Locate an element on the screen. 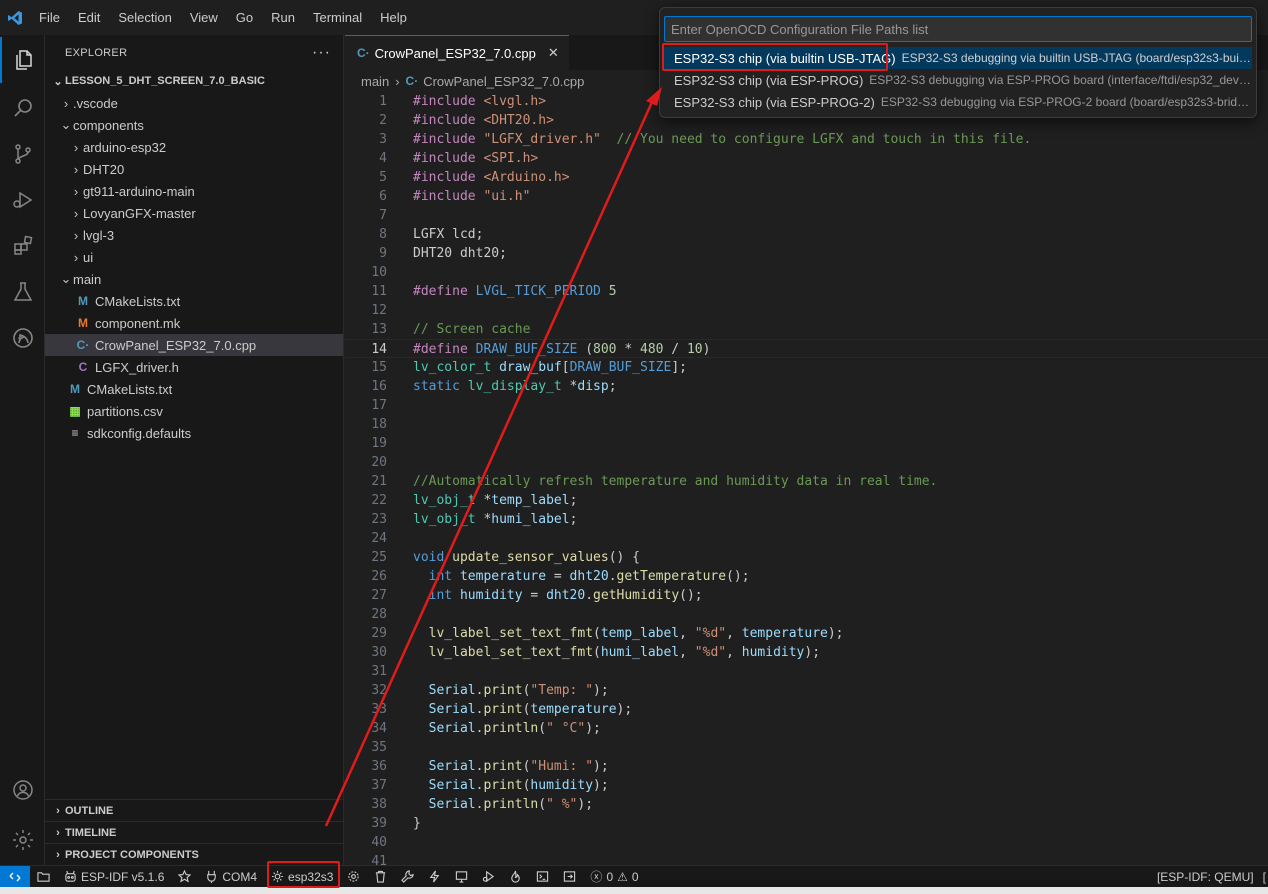 Image resolution: width=1268 pixels, height=894 pixels. menu-run: Run is located at coordinates (283, 17).